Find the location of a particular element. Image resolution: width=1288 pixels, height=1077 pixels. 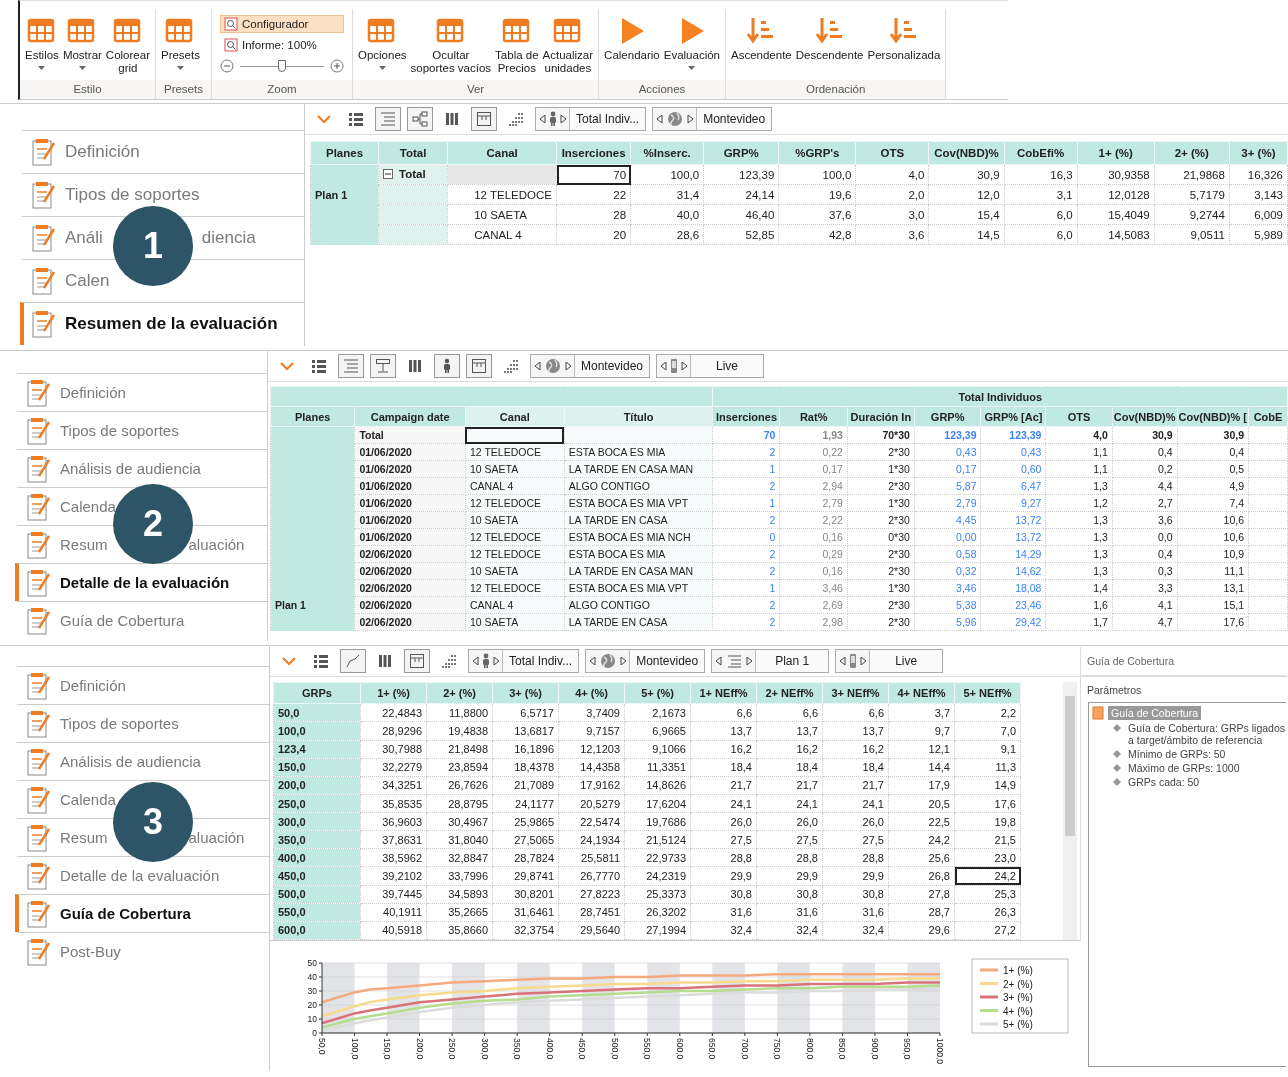

zoom-in-icon is located at coordinates (336, 66).